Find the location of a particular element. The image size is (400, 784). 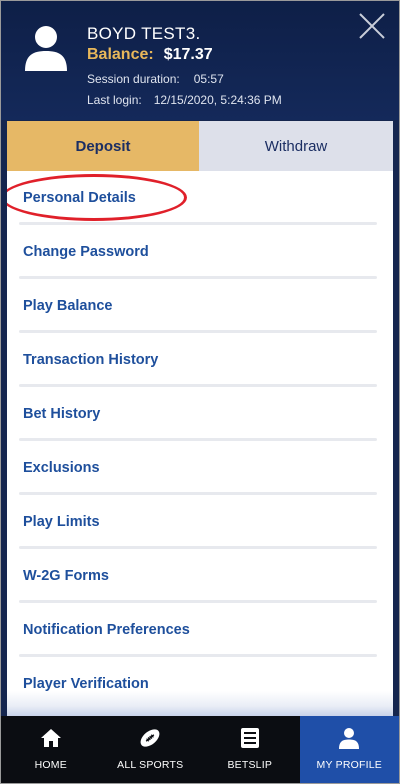

menu-item-change-password: Change Password is located at coordinates (200, 252).